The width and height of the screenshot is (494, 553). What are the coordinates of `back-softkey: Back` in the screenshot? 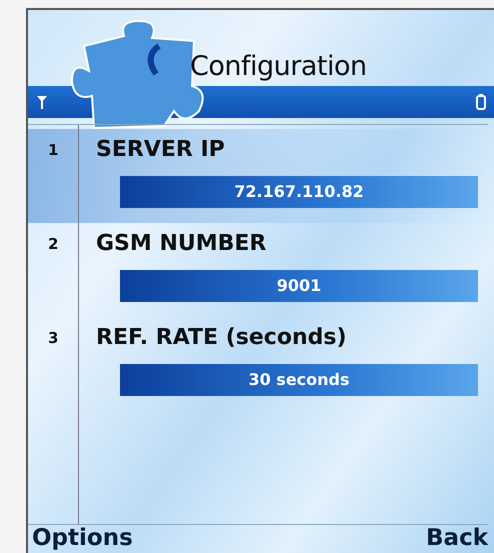 It's located at (457, 538).